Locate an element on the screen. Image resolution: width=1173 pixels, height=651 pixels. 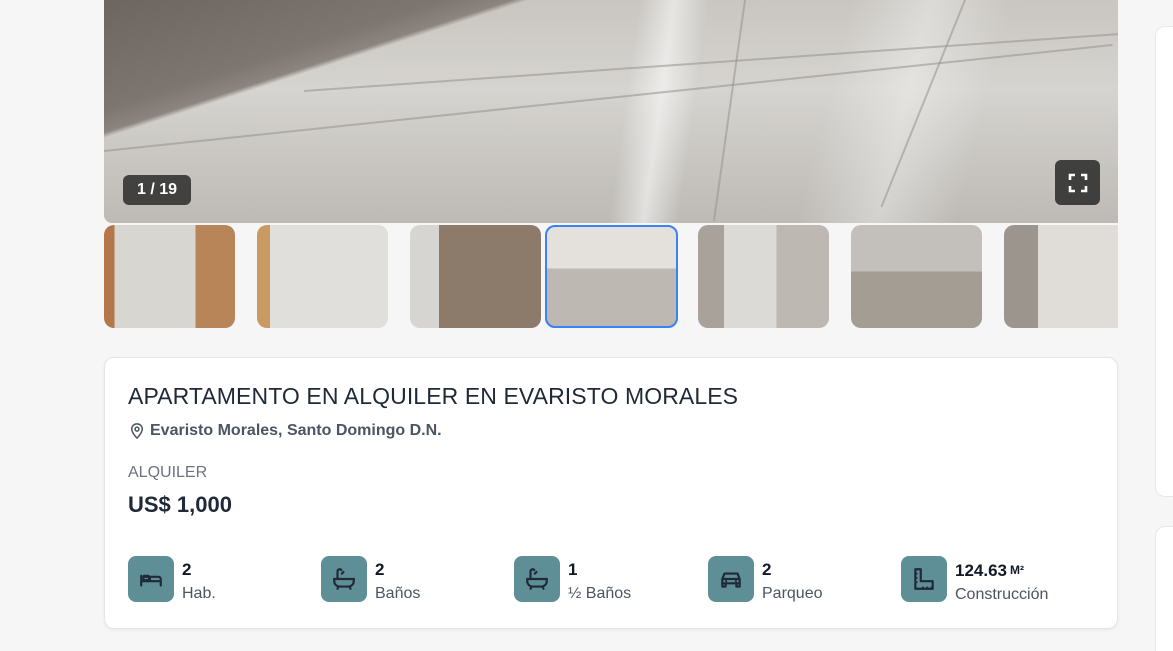
photo-counter: 1 / 19 is located at coordinates (157, 190).